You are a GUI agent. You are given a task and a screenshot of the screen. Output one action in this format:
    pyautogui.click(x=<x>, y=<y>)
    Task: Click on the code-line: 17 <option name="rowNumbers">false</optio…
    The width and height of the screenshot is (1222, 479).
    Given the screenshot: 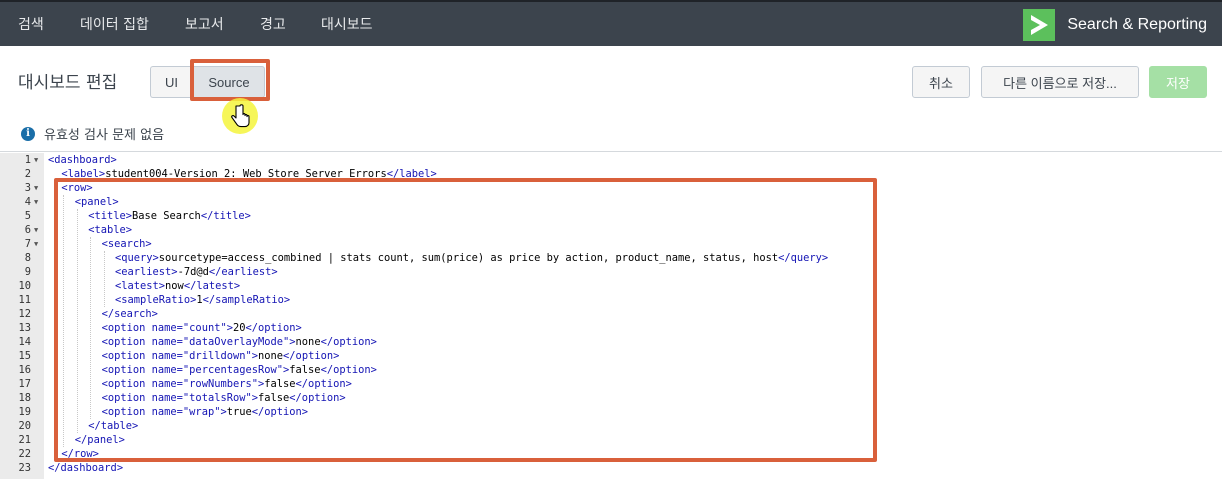 What is the action you would take?
    pyautogui.click(x=611, y=384)
    